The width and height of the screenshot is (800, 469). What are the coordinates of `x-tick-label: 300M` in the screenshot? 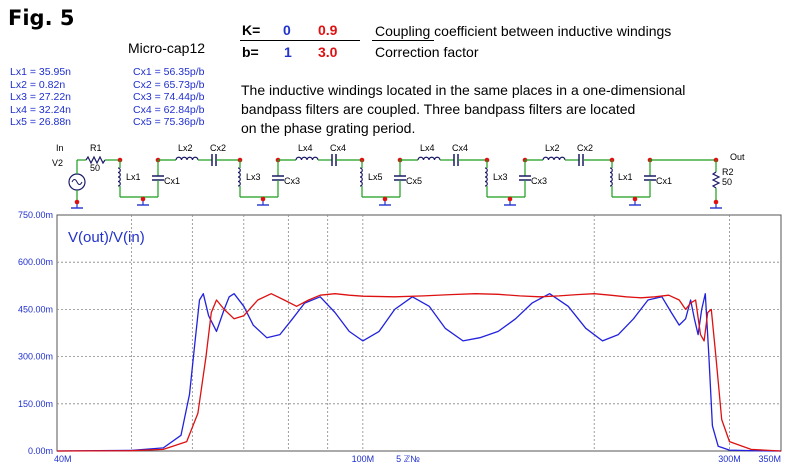 It's located at (729, 459).